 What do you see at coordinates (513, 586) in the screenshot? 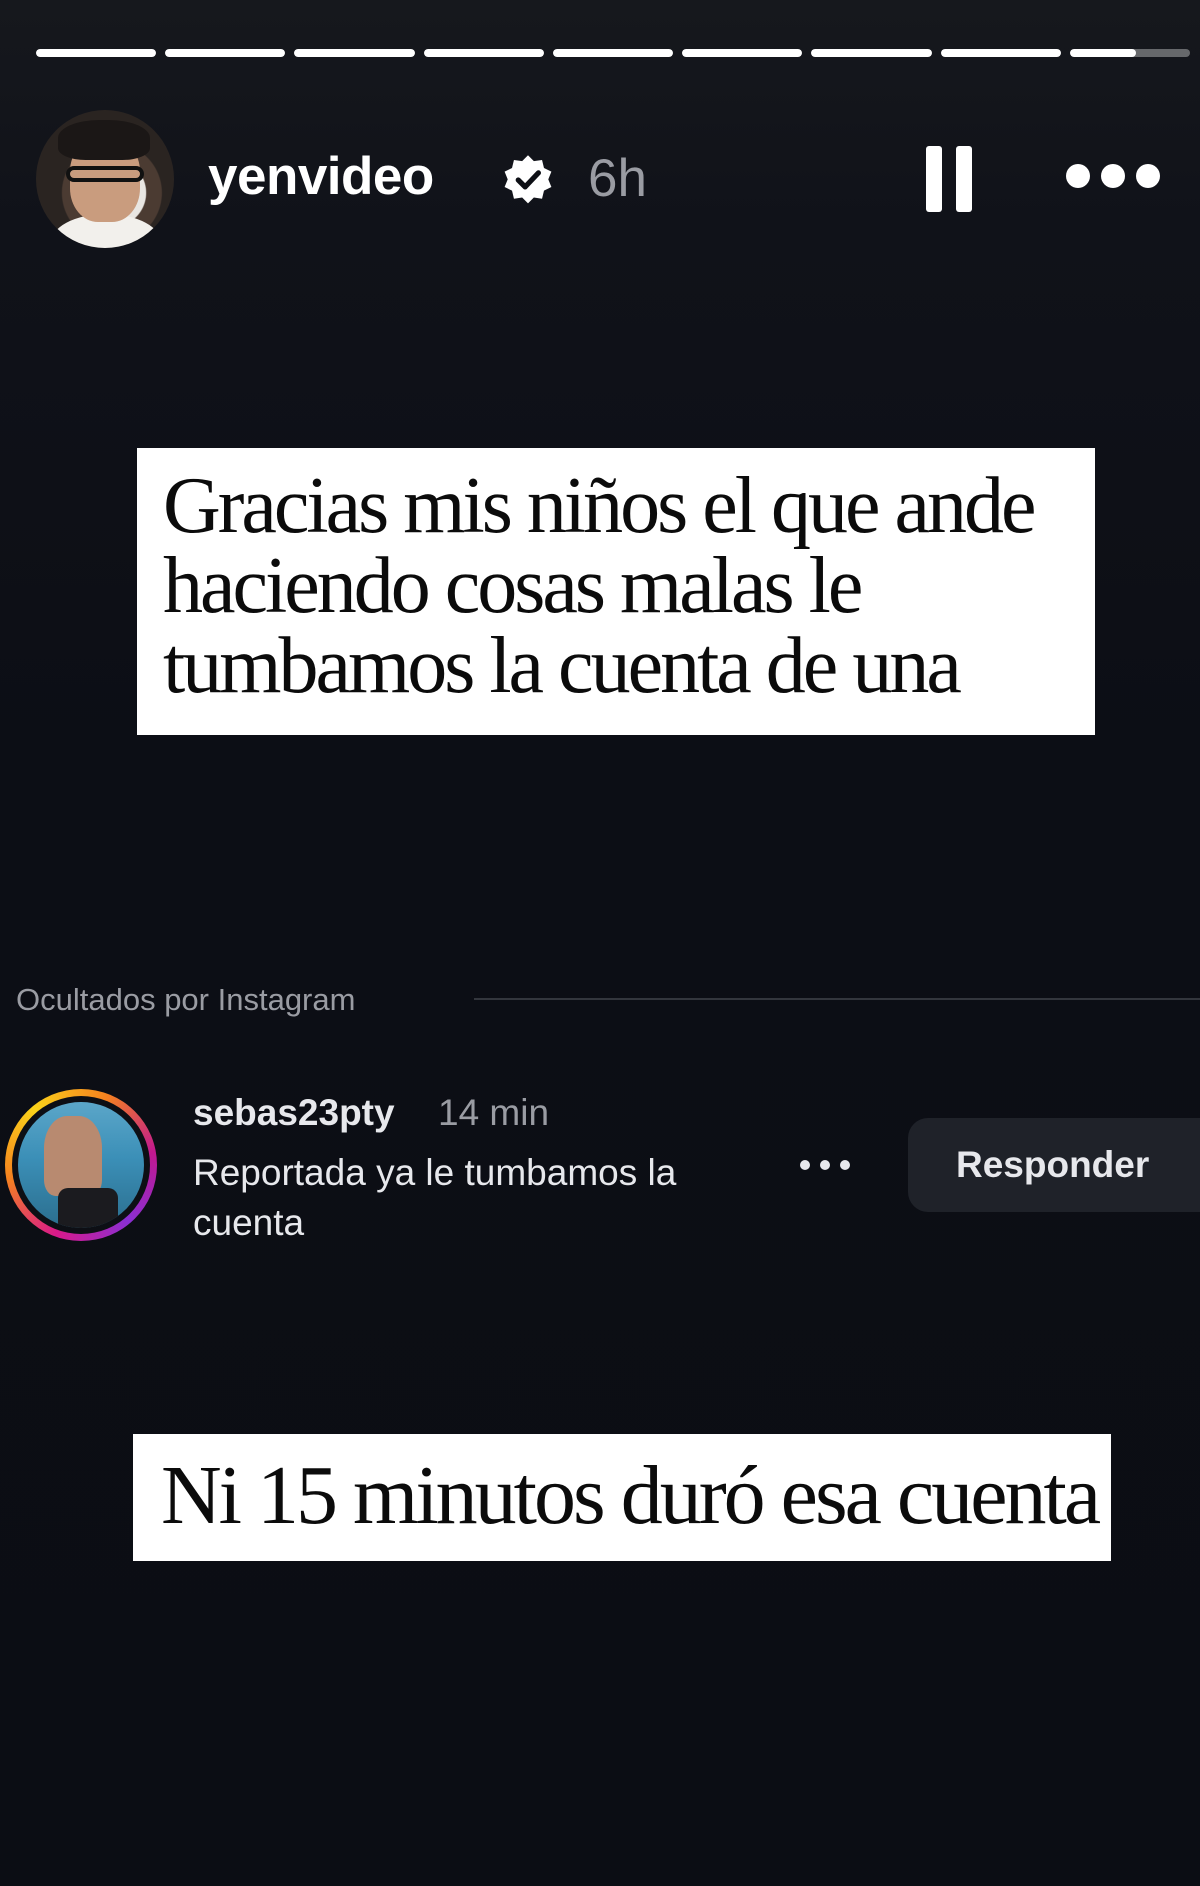
I see `sticker-line: haciendo cosas malas le` at bounding box center [513, 586].